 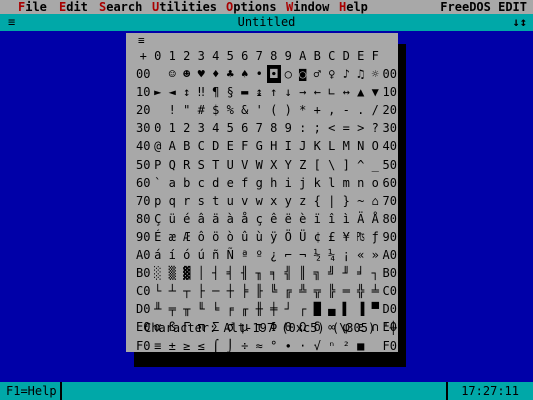 What do you see at coordinates (158, 255) in the screenshot?
I see `ascii-char-cell: á` at bounding box center [158, 255].